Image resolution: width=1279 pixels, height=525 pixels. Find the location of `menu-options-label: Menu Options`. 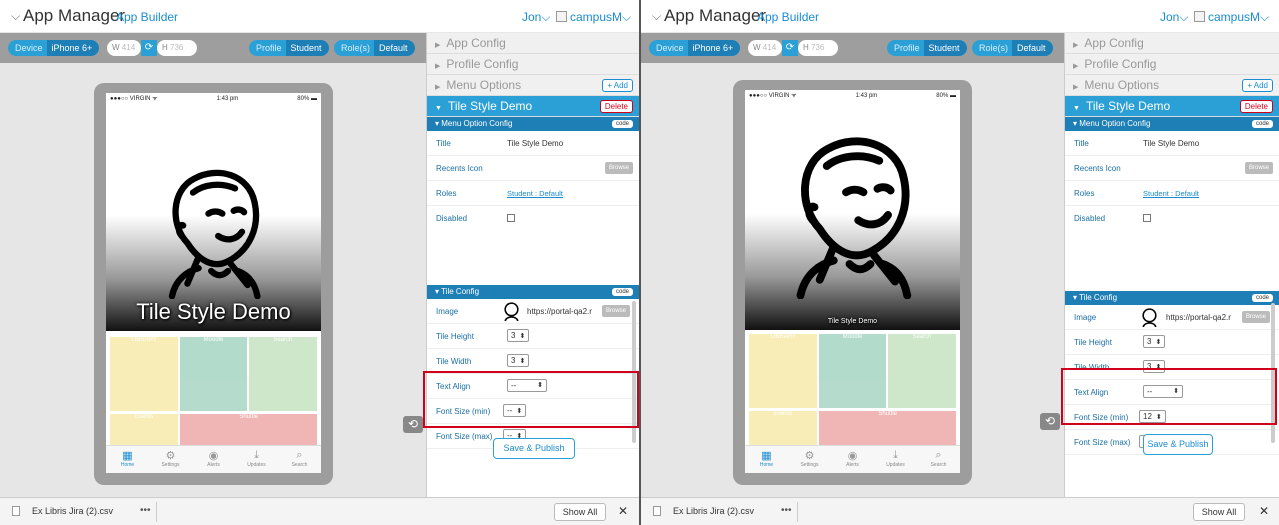

menu-options-label: Menu Options is located at coordinates (484, 85).